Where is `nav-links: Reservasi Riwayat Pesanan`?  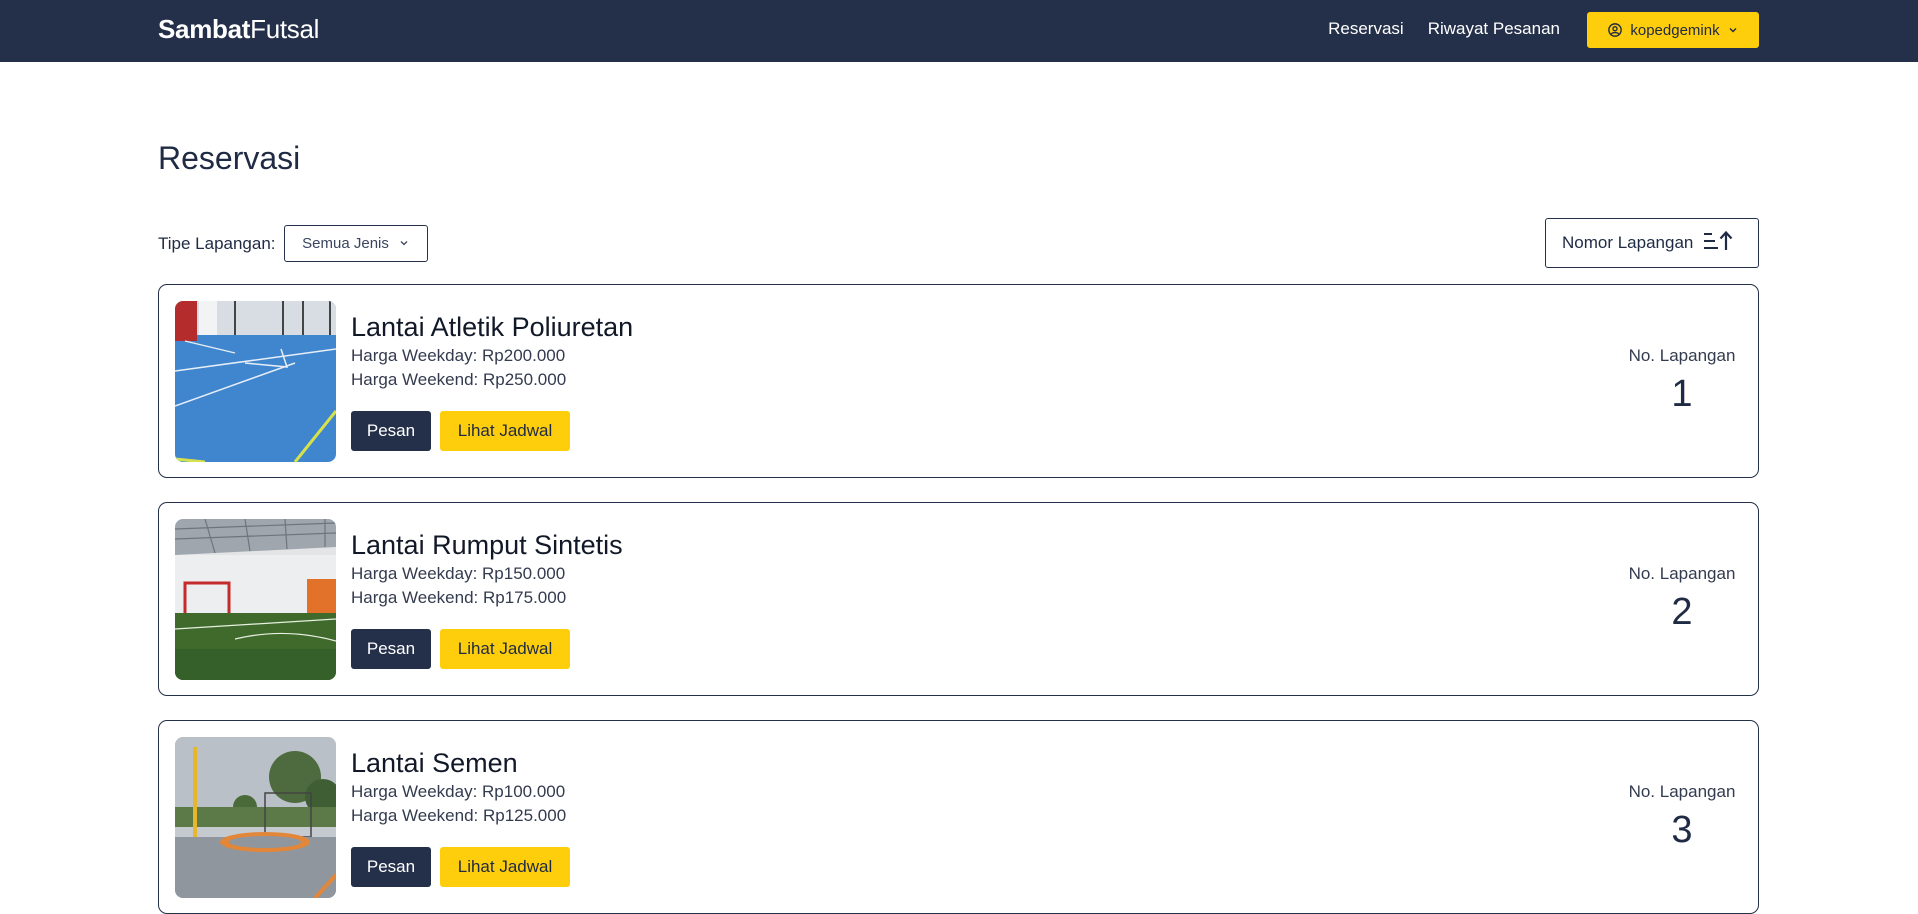
nav-links: Reservasi Riwayat Pesanan is located at coordinates (1444, 29).